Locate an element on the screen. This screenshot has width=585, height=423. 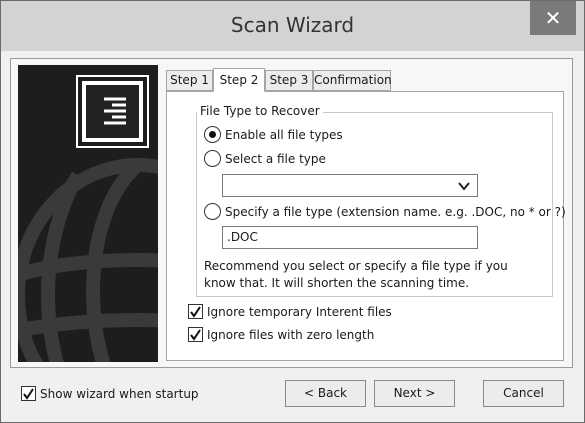
cancel-button: Cancel is located at coordinates (523, 393).